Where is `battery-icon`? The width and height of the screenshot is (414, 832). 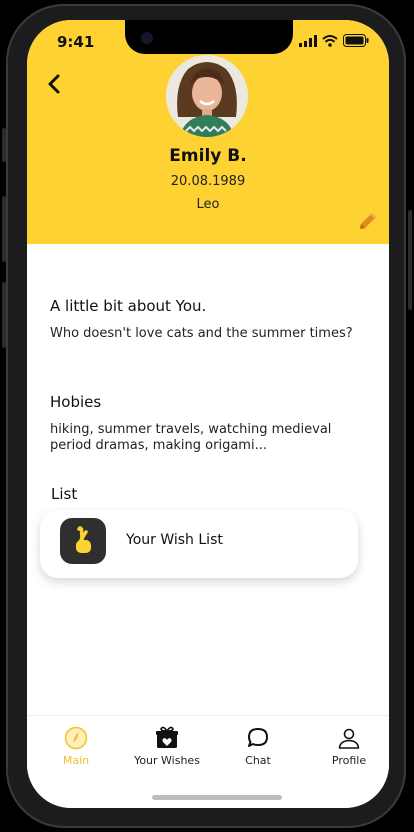 battery-icon is located at coordinates (356, 40).